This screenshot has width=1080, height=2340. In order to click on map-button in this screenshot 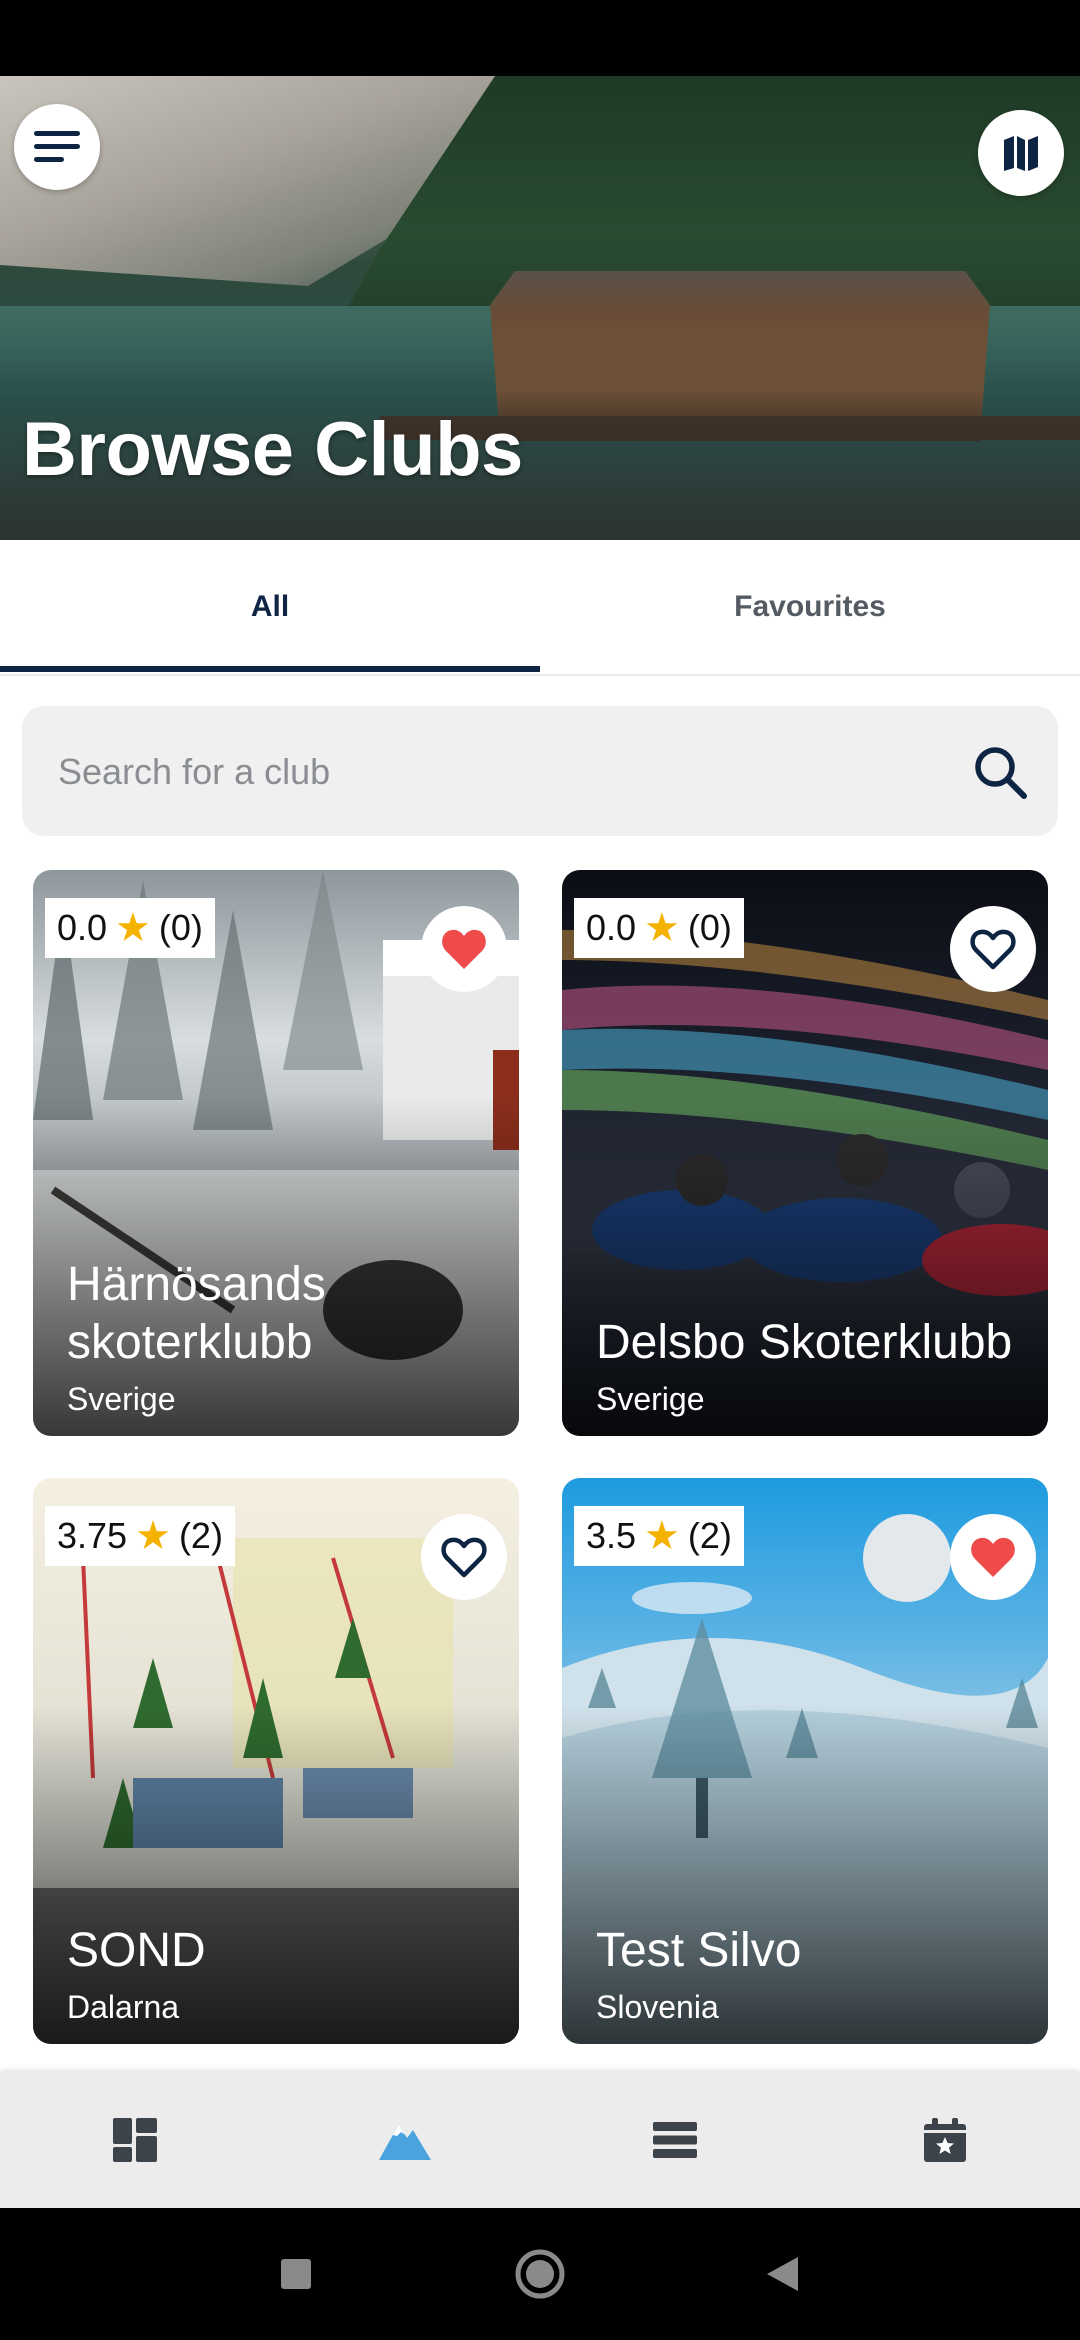, I will do `click(1021, 153)`.